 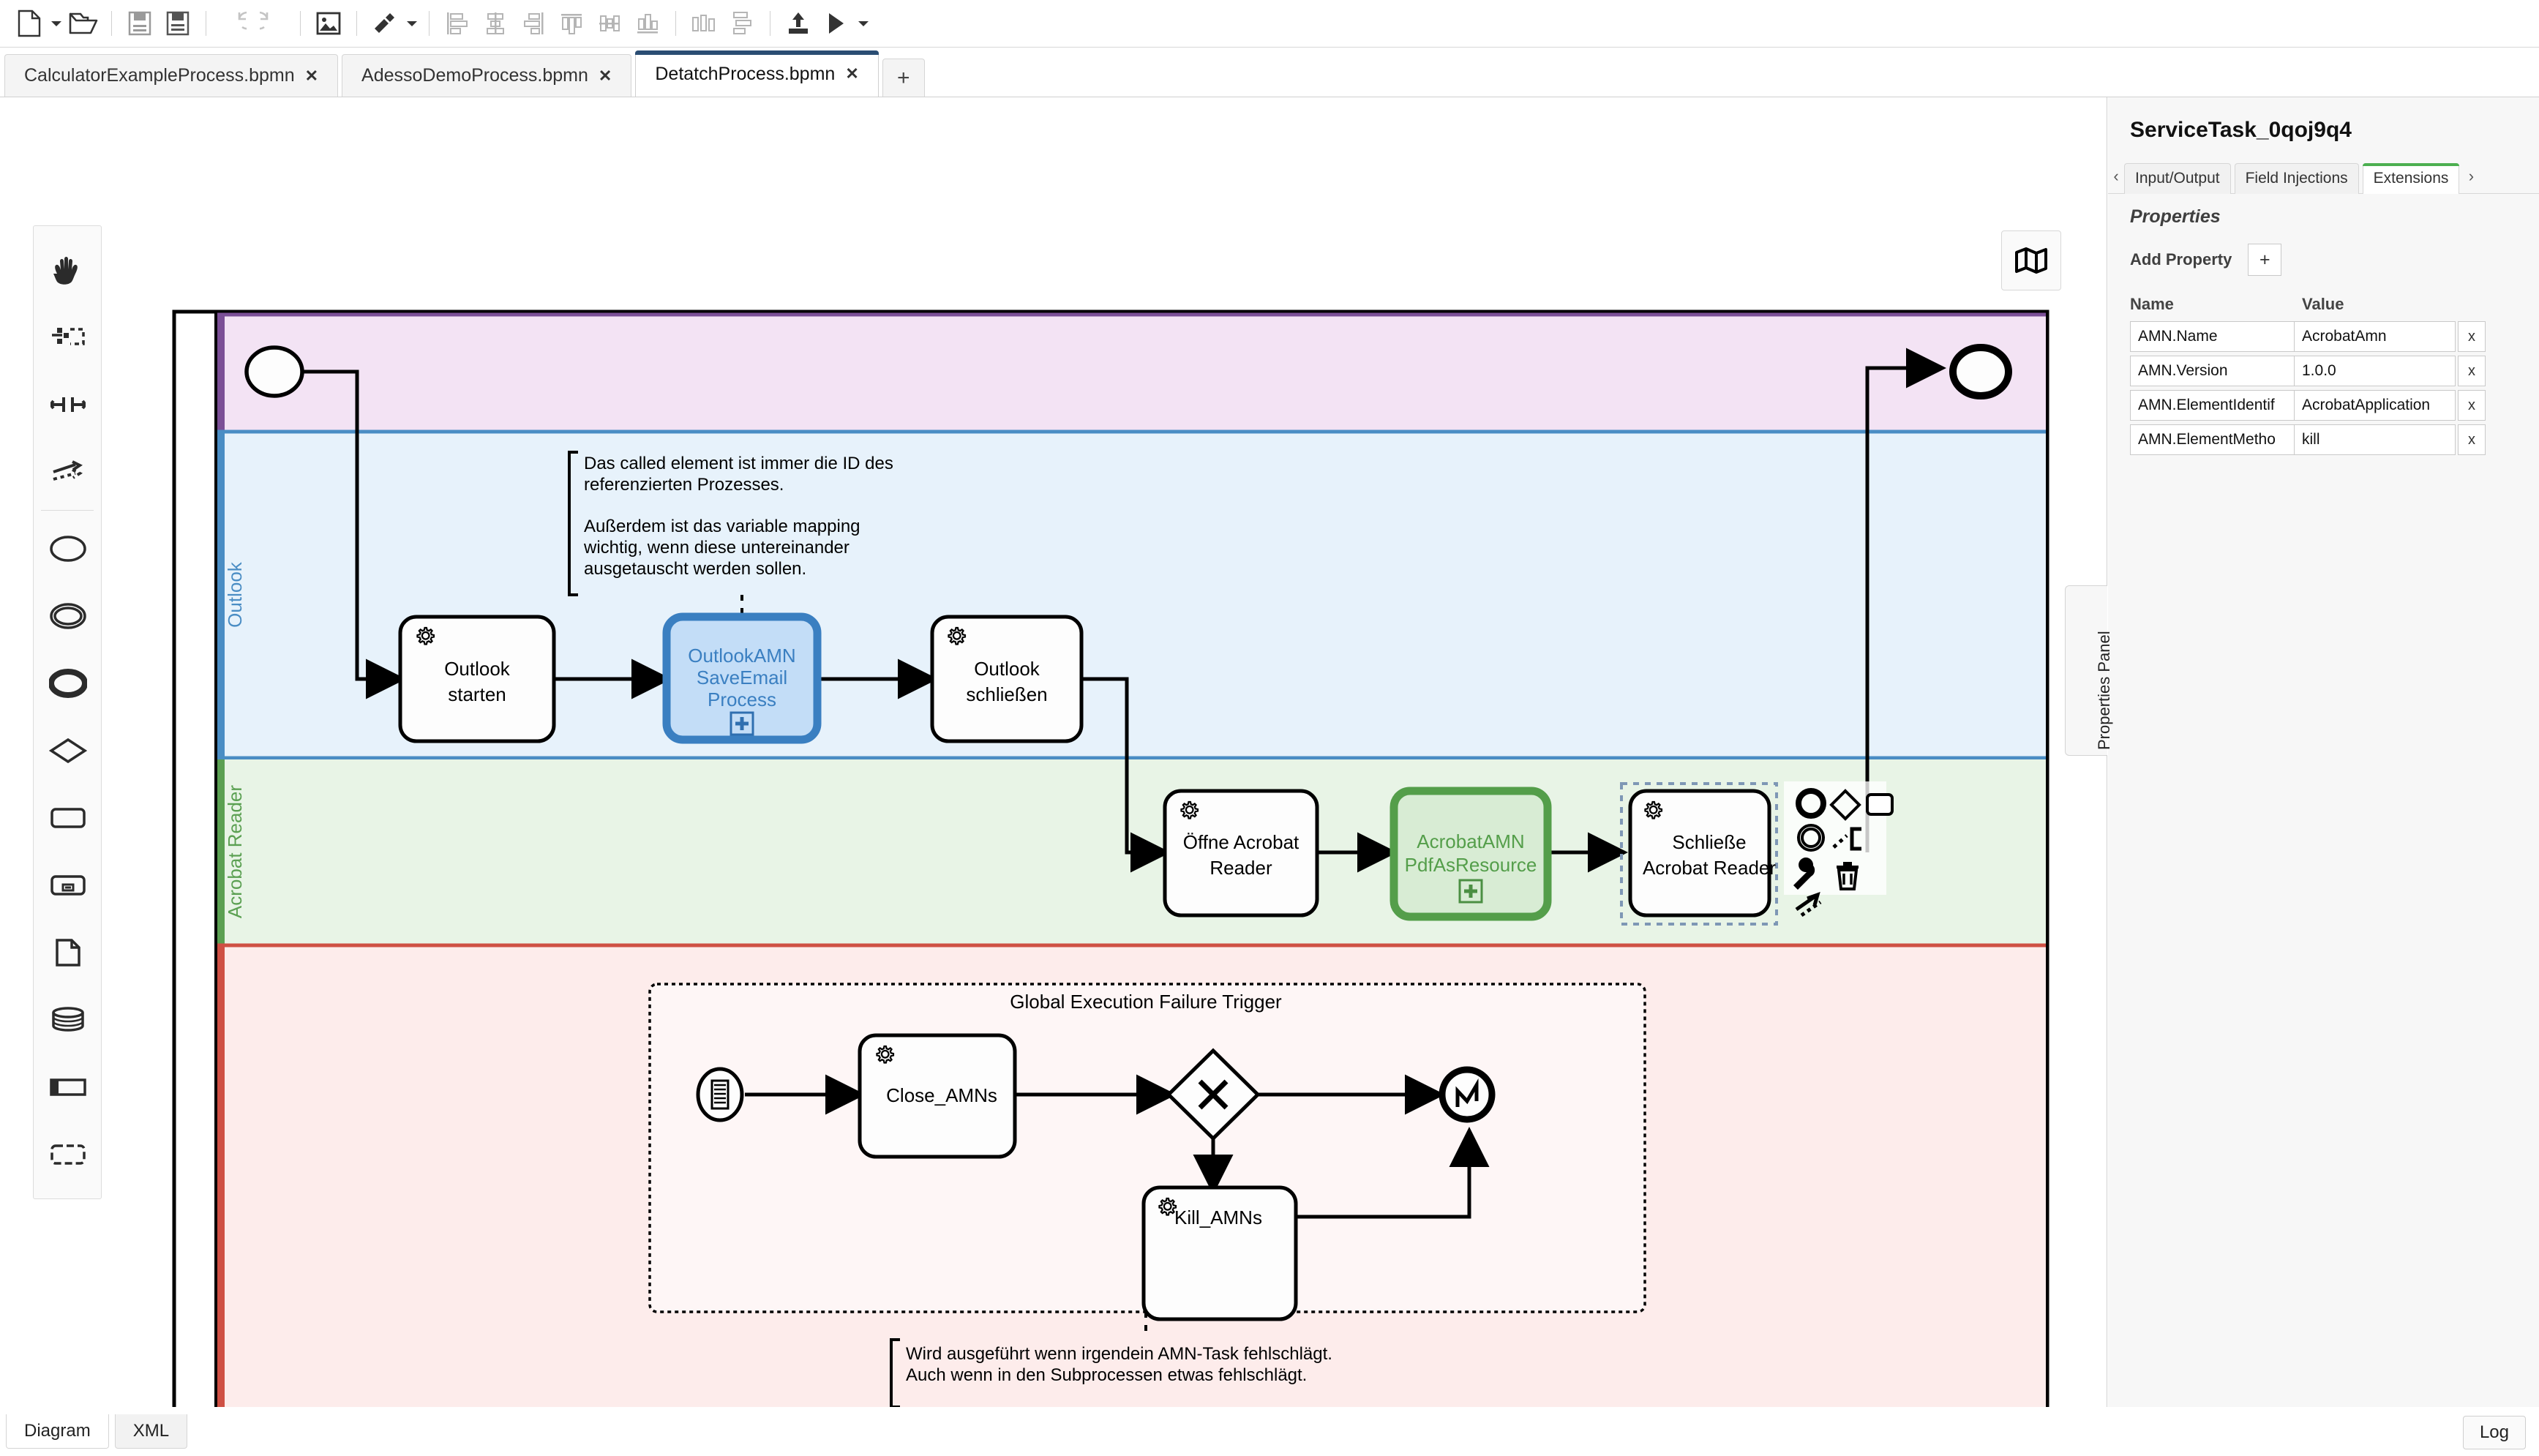 I want to click on property-value-field: AcrobatApplication, so click(x=2375, y=405).